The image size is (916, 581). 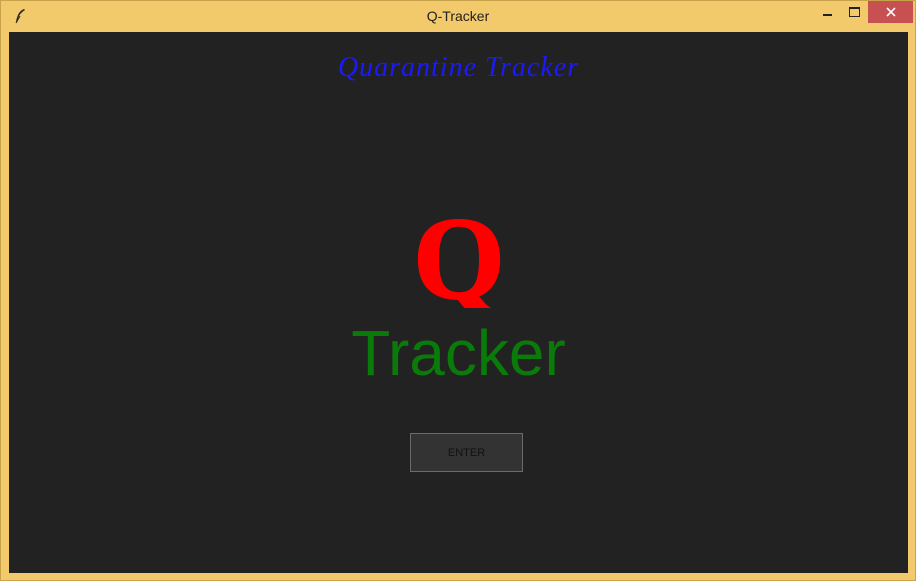 I want to click on close-button, so click(x=890, y=12).